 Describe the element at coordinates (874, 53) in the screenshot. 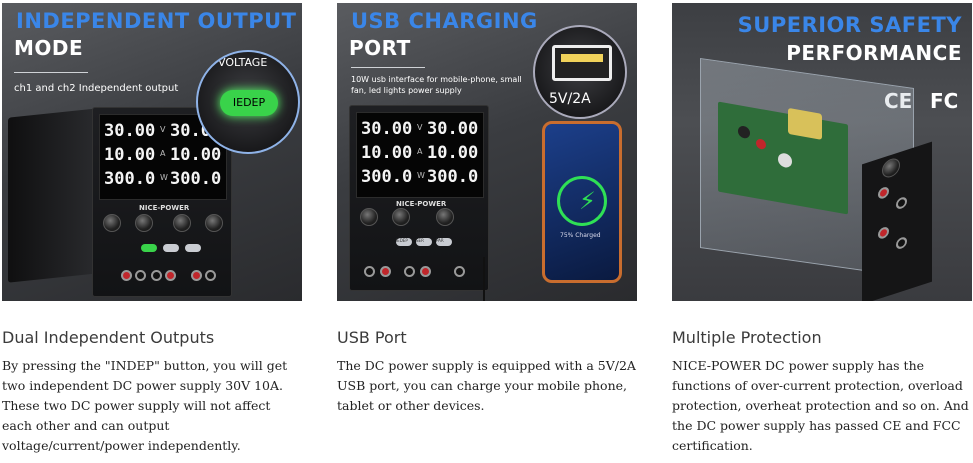

I see `image-subheadline: PERFORMANCE` at that location.